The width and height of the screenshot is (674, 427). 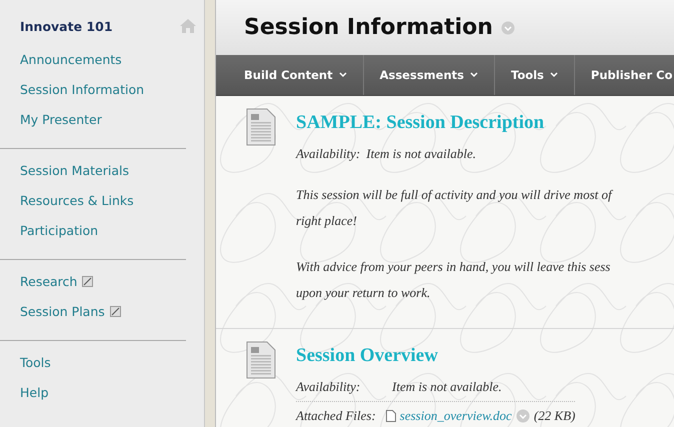 I want to click on menu-link: My Presenter, so click(x=61, y=119).